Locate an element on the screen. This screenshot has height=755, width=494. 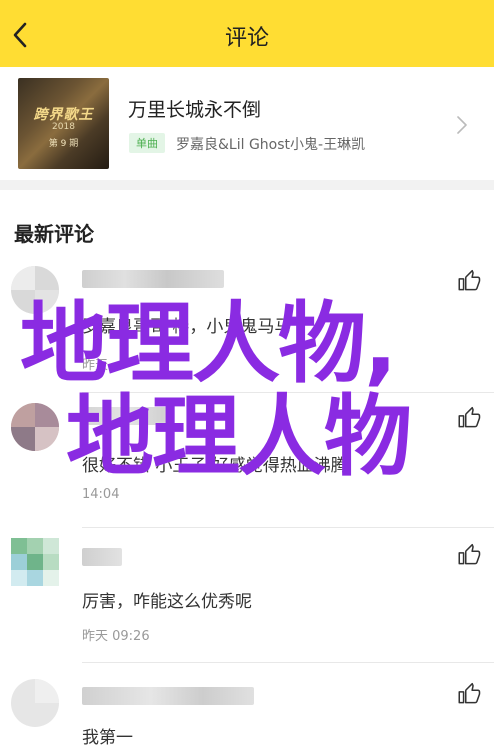
song-artist: 罗嘉良&Lil Ghost小鬼-王琳凯 is located at coordinates (271, 145).